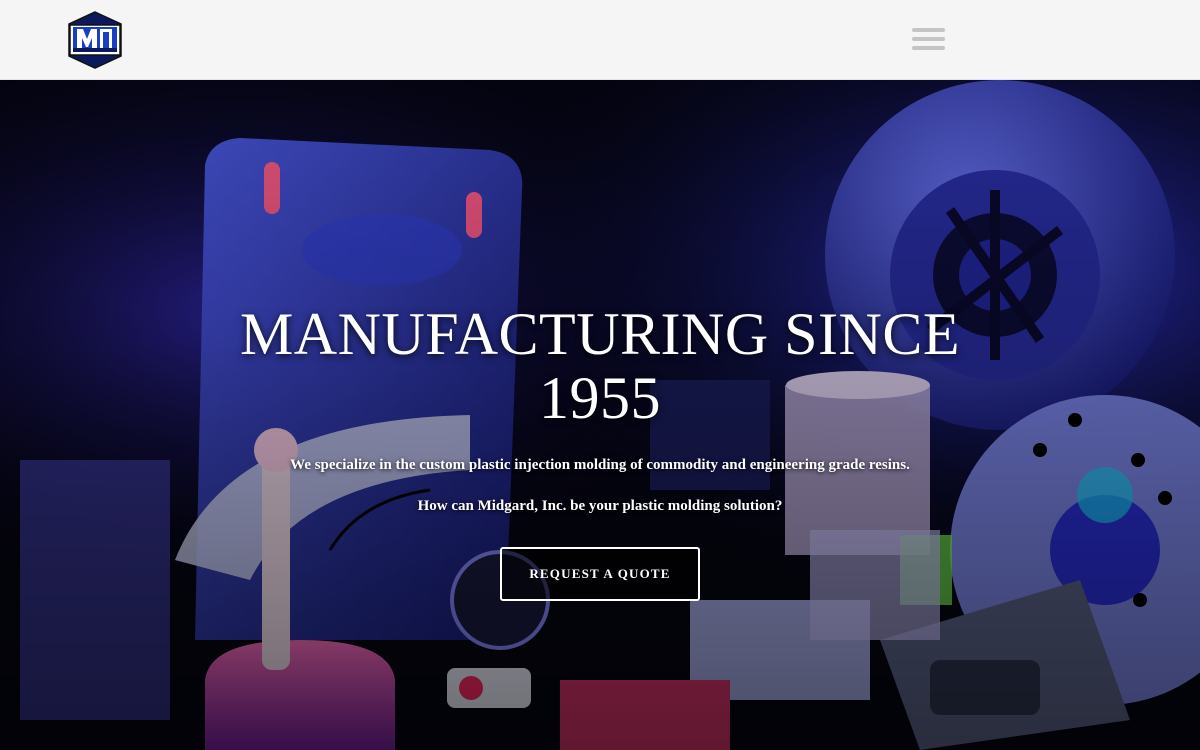 This screenshot has width=1200, height=750. Describe the element at coordinates (600, 40) in the screenshot. I see `site-header: MI` at that location.